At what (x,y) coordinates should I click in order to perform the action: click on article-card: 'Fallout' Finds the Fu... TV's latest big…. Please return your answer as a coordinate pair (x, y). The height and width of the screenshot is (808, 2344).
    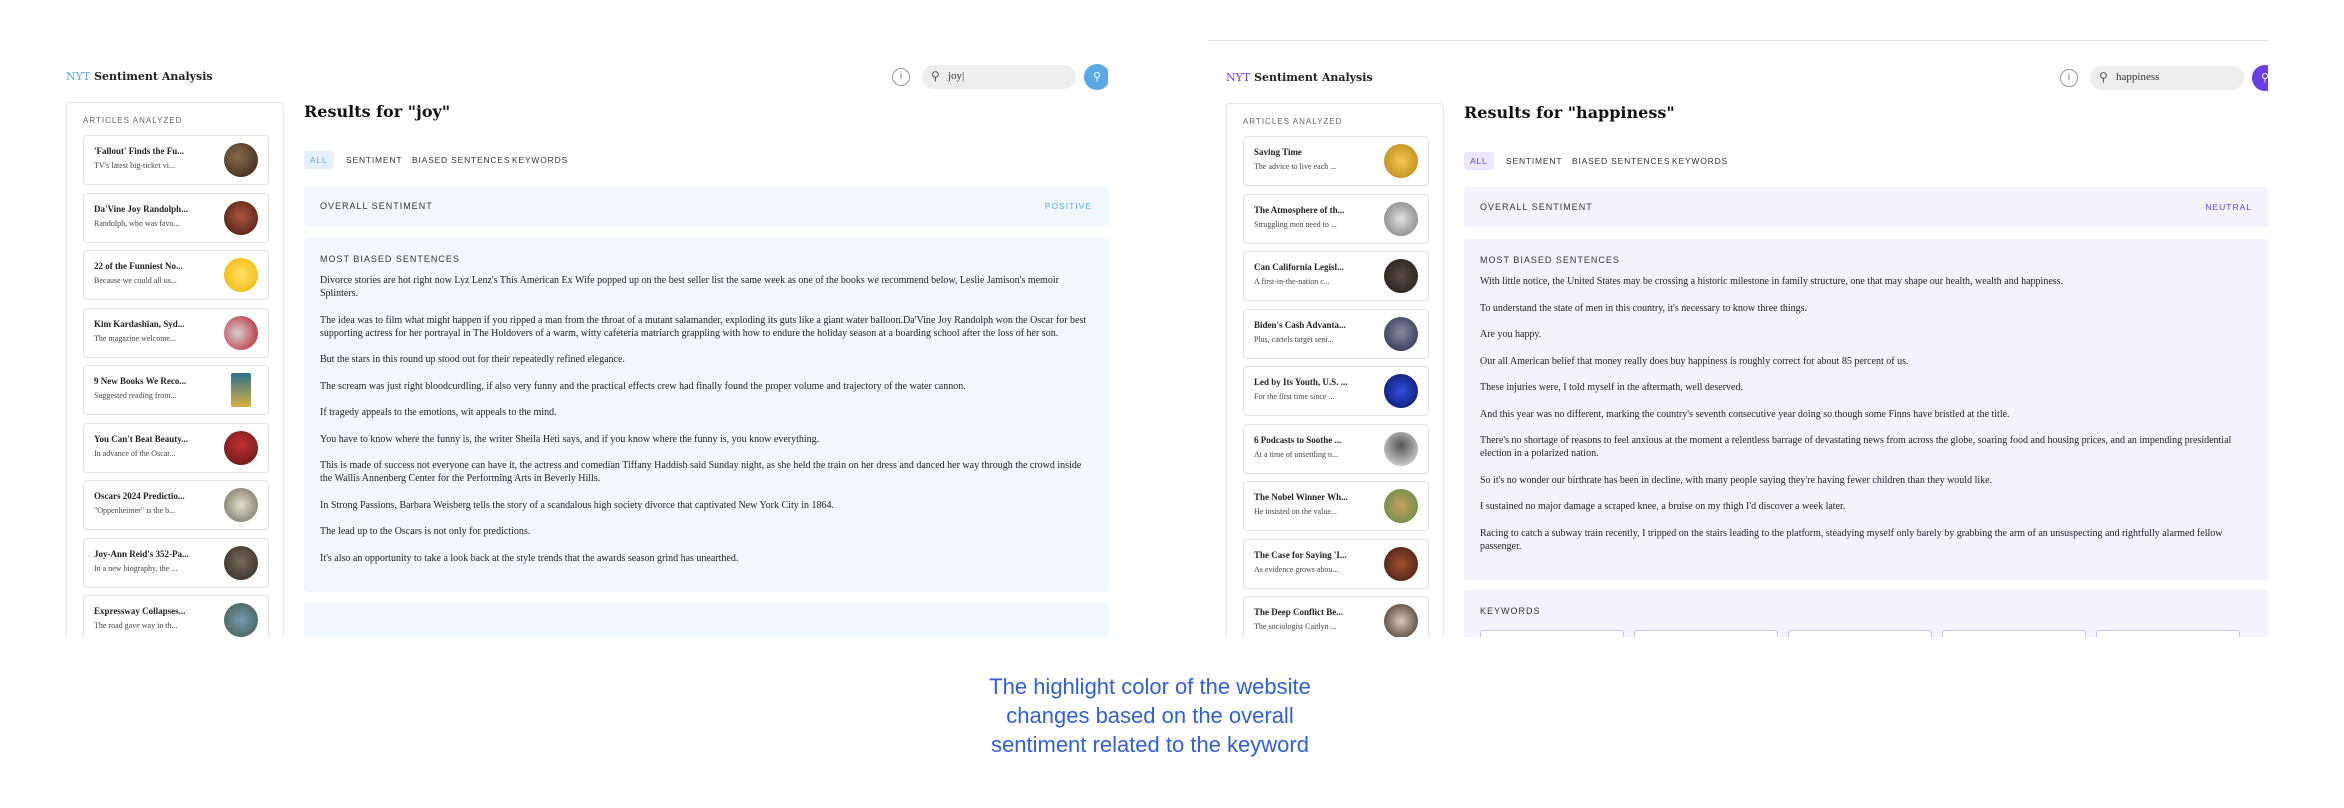
    Looking at the image, I should click on (176, 160).